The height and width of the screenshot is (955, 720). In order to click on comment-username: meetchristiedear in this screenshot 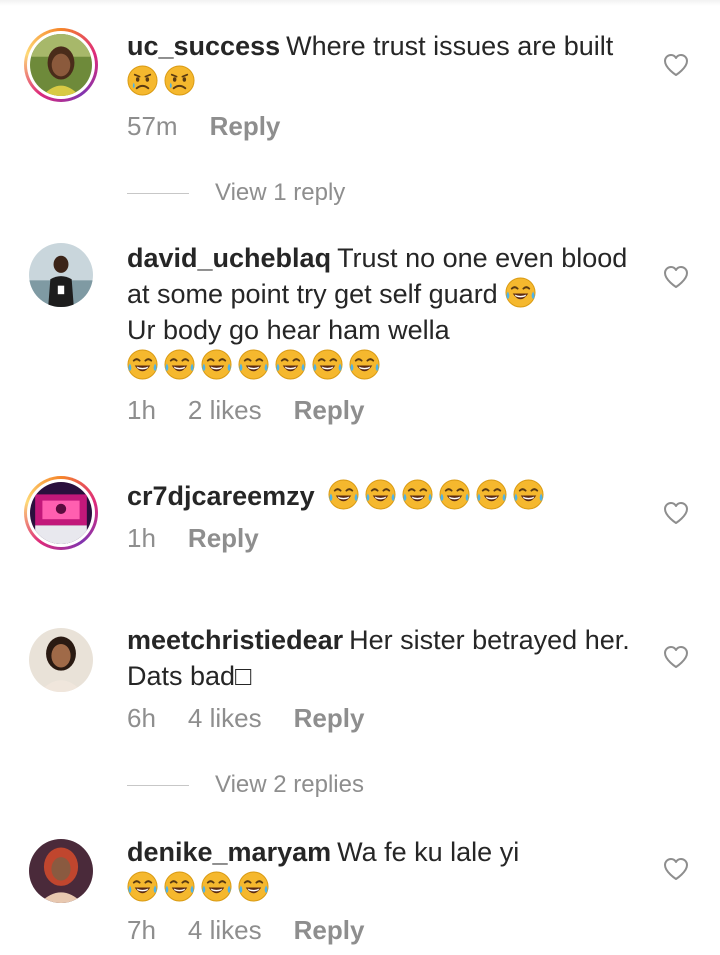, I will do `click(235, 640)`.